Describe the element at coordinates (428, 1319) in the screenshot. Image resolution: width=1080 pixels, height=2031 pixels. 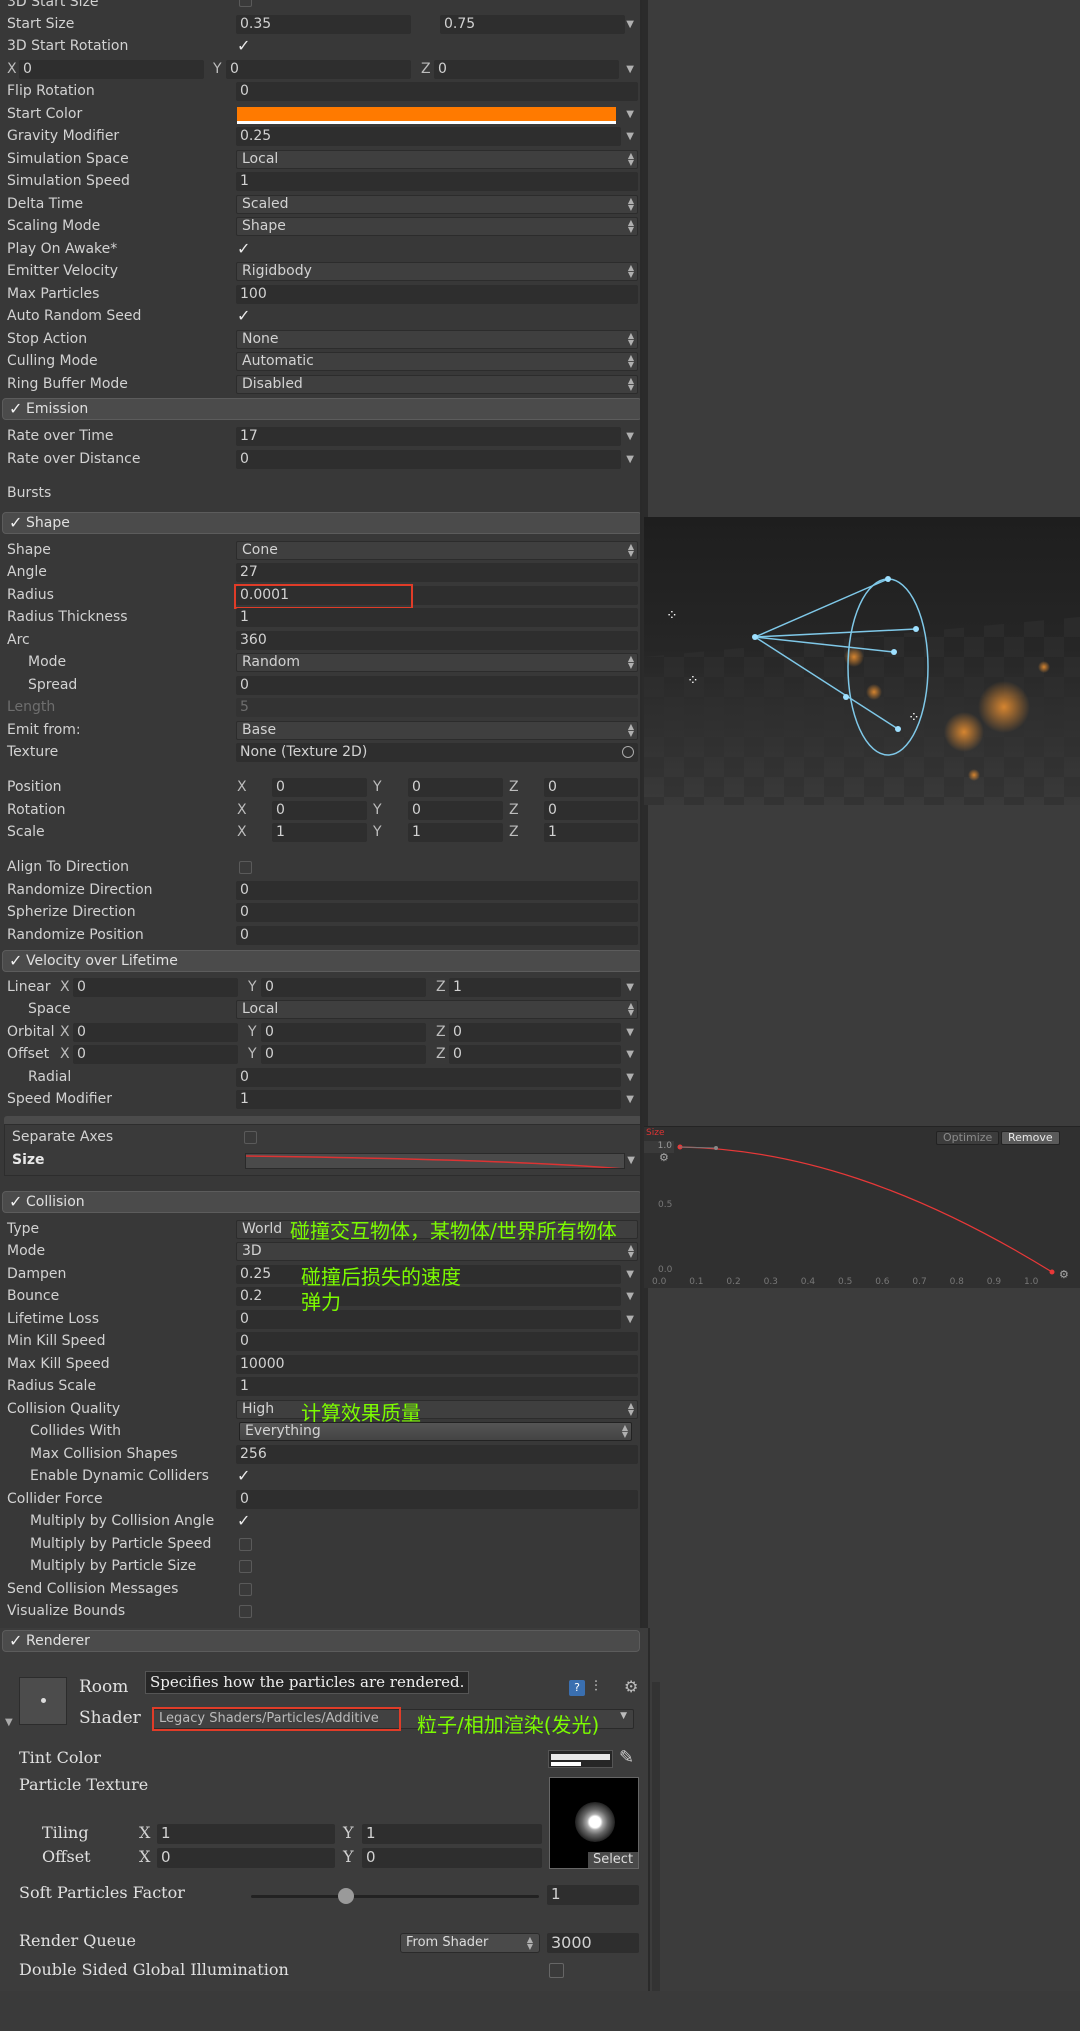
I see `lifetime-loss-input: 0` at that location.